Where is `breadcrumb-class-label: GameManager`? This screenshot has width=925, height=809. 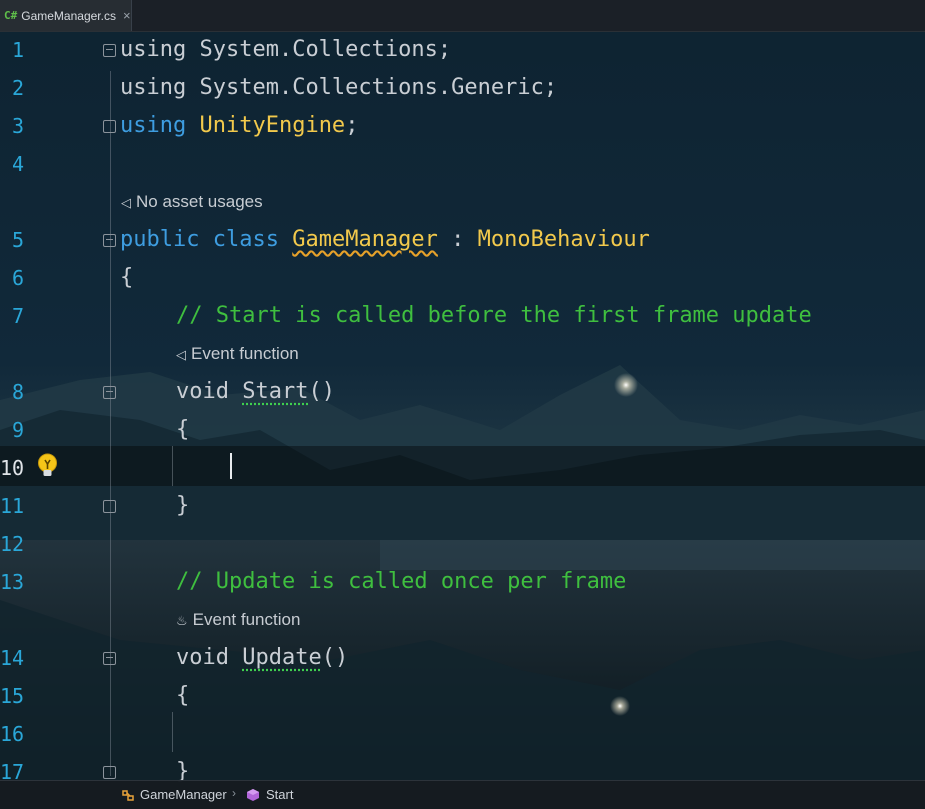
breadcrumb-class-label: GameManager is located at coordinates (183, 794).